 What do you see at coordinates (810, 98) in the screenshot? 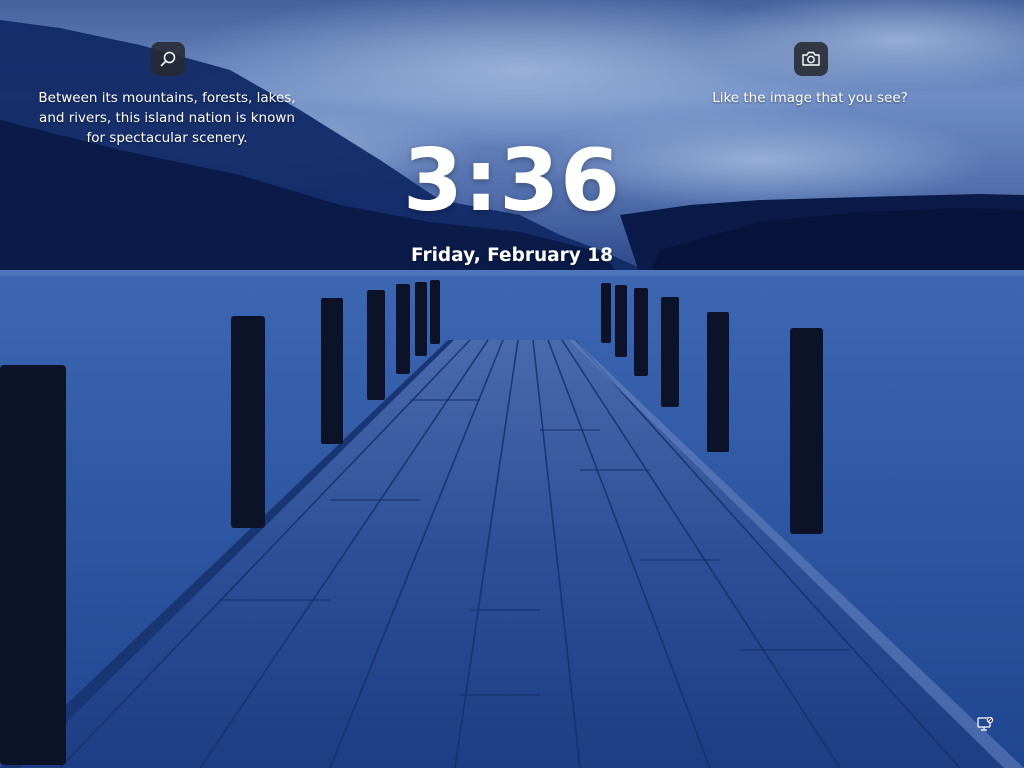
I see `spotlight-camera-caption: Like the image that you see?` at bounding box center [810, 98].